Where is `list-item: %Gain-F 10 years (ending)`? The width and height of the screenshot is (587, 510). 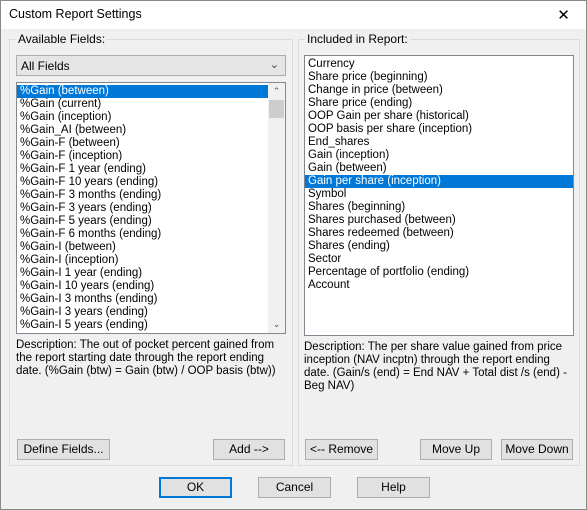 list-item: %Gain-F 10 years (ending) is located at coordinates (142, 182).